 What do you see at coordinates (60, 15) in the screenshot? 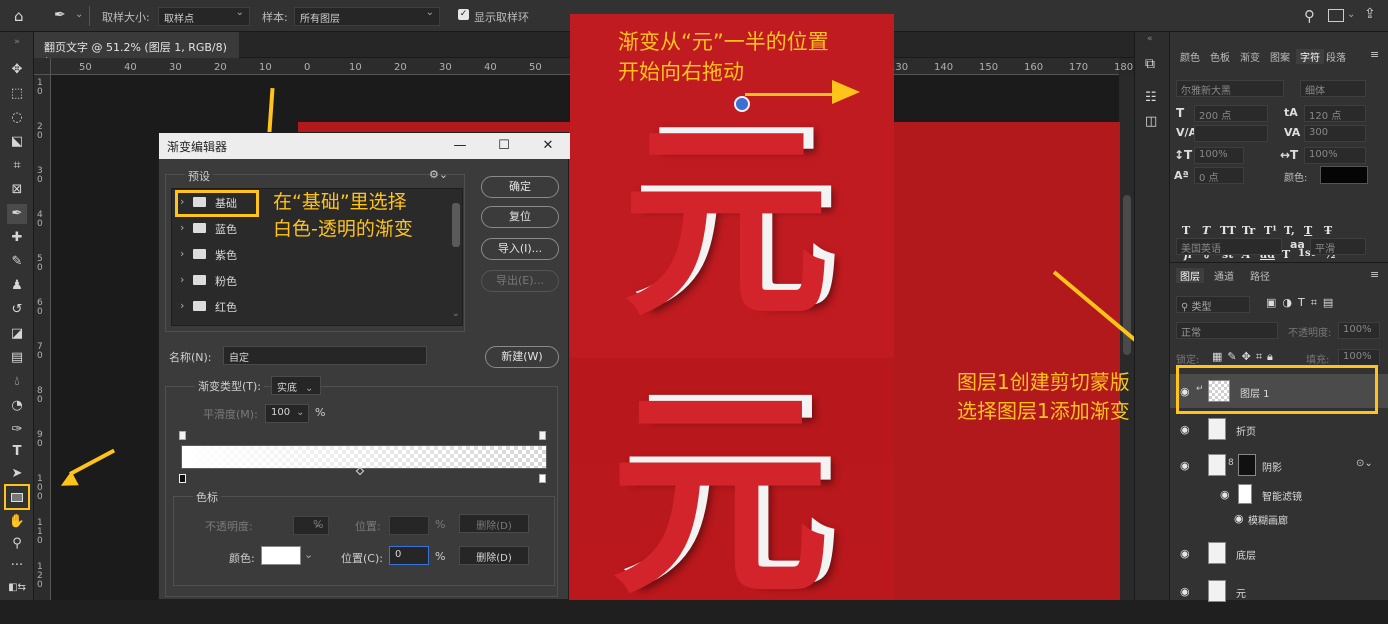
I see `eyedropper-icon: ✒` at bounding box center [60, 15].